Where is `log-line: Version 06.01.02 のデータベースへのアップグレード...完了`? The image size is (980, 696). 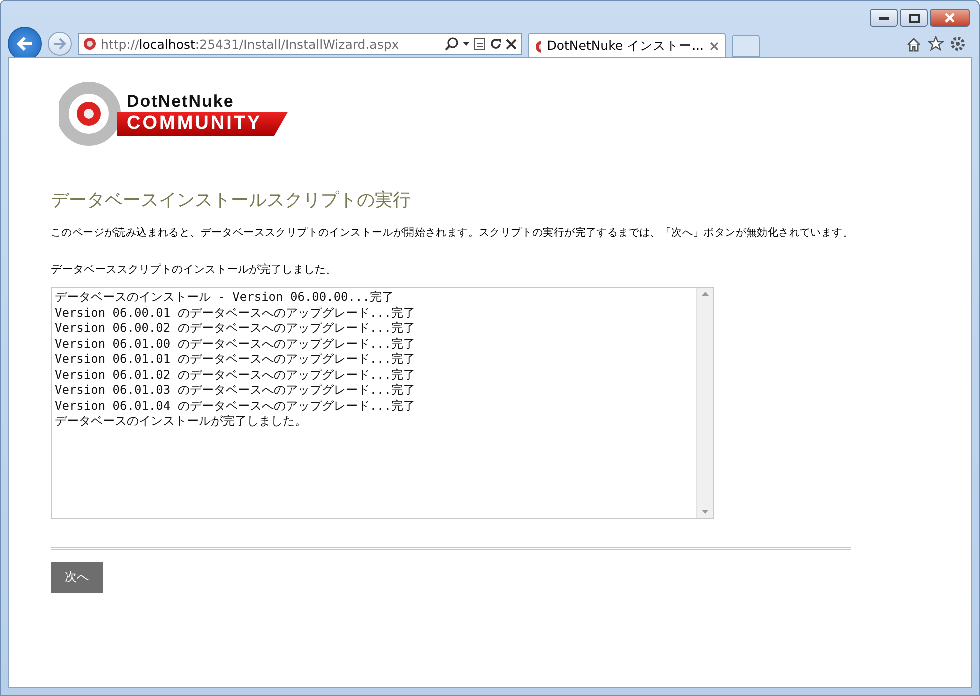
log-line: Version 06.01.02 のデータベースへのアップグレード...完了 is located at coordinates (235, 375).